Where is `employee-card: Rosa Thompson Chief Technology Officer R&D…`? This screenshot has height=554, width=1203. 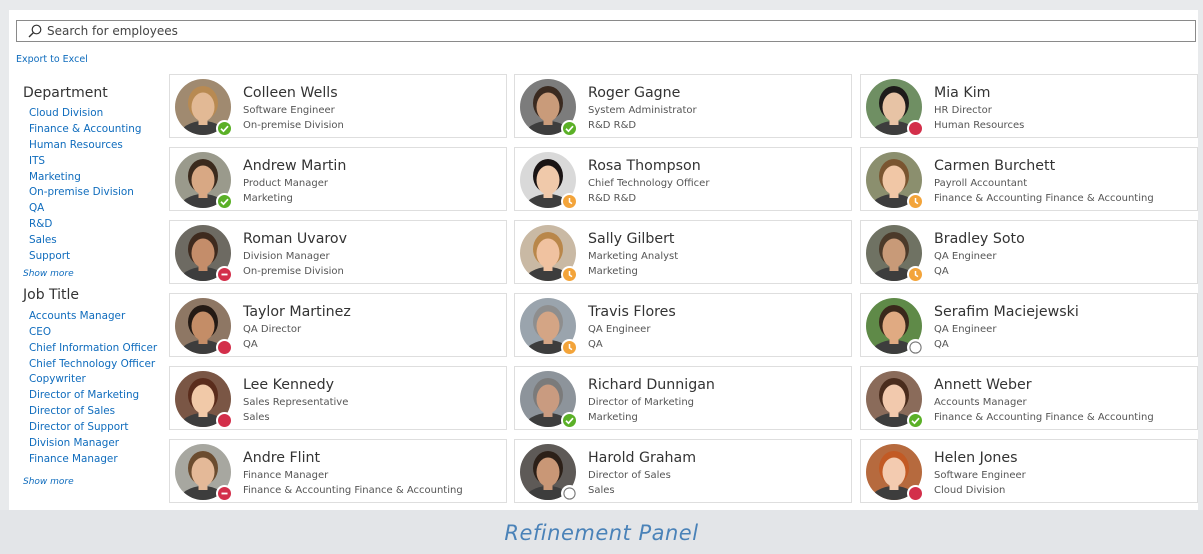
employee-card: Rosa Thompson Chief Technology Officer R&D… is located at coordinates (683, 179).